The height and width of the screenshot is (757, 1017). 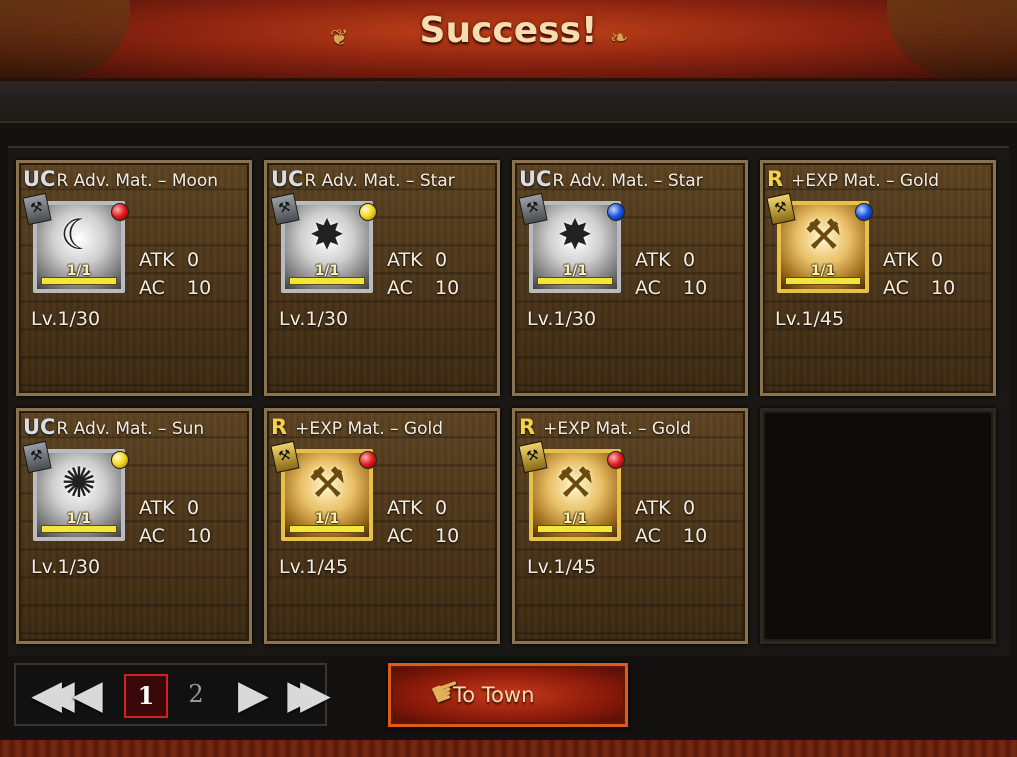 I want to click on item-name: UCR Adv. Mat. – Sun, so click(x=134, y=428).